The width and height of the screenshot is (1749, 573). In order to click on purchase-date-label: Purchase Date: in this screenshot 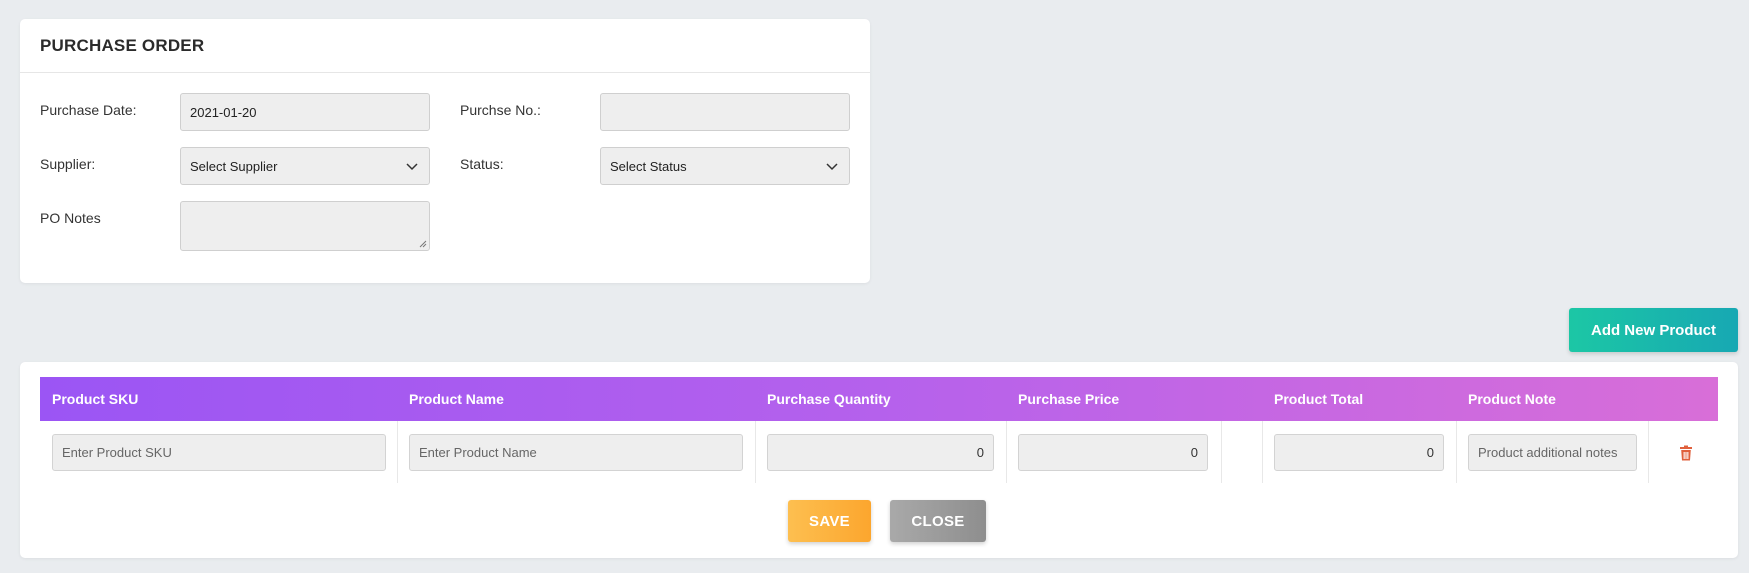, I will do `click(88, 110)`.